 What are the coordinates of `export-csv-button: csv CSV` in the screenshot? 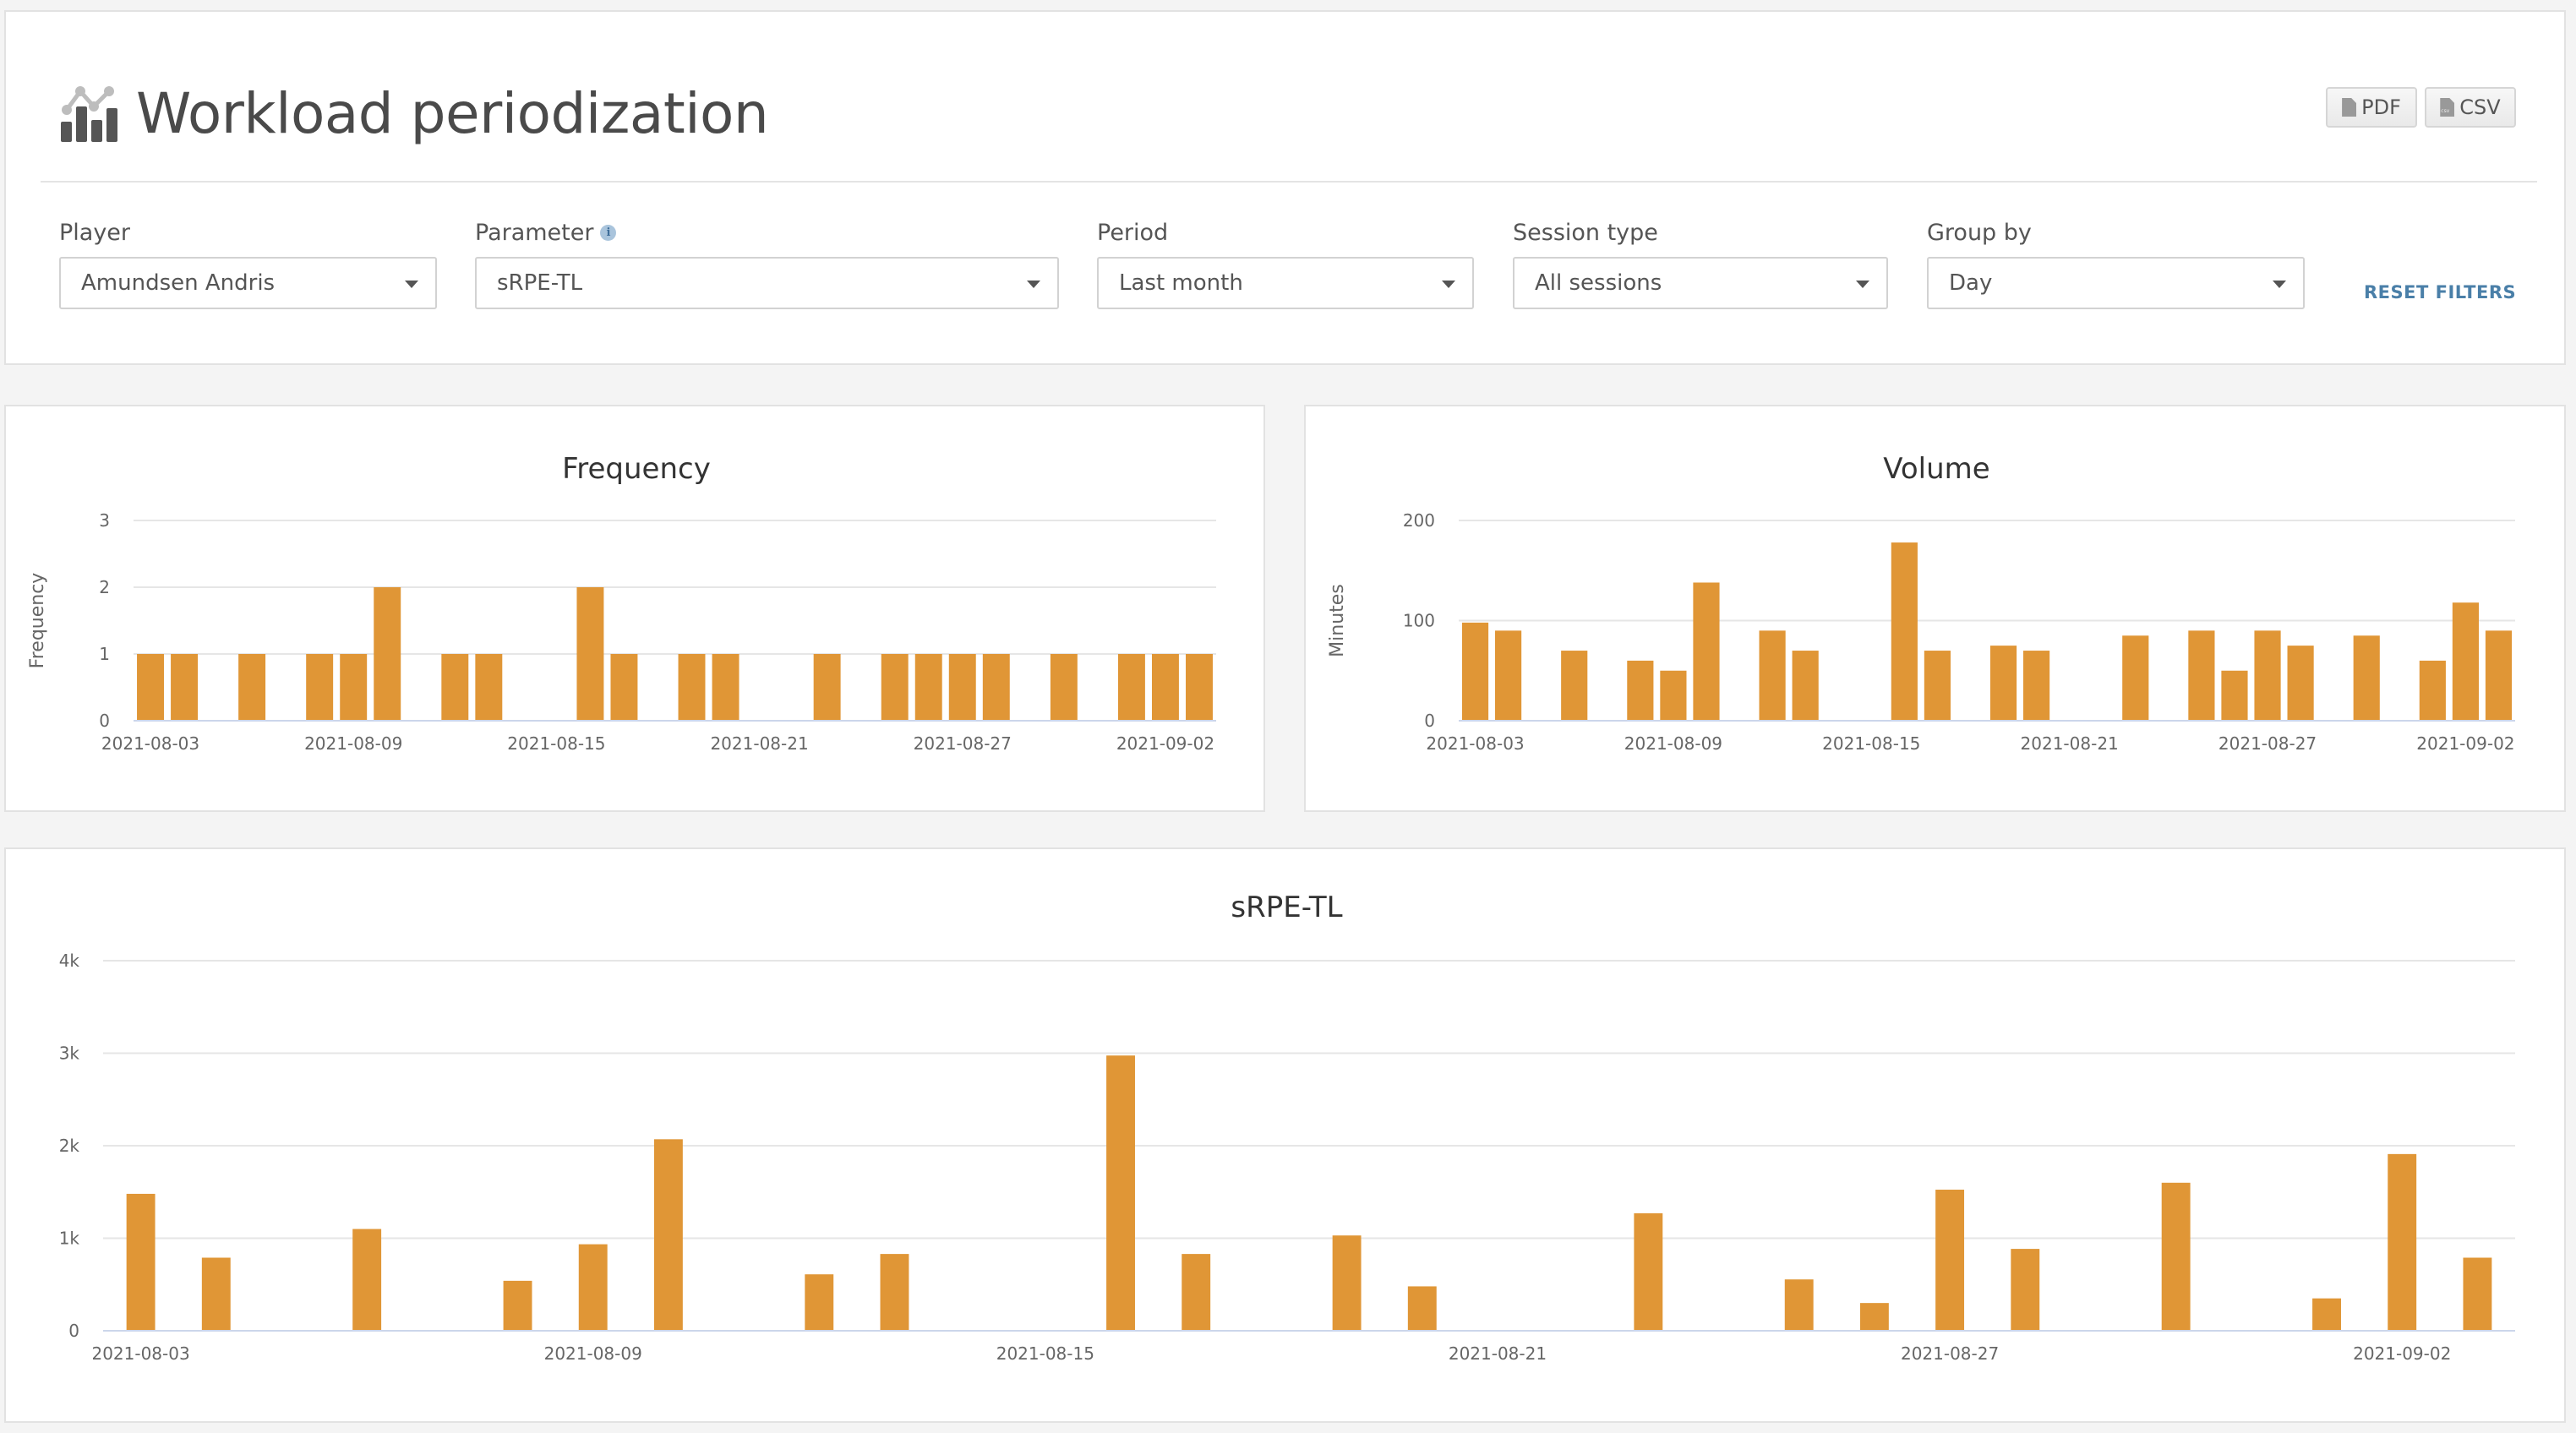 It's located at (2470, 107).